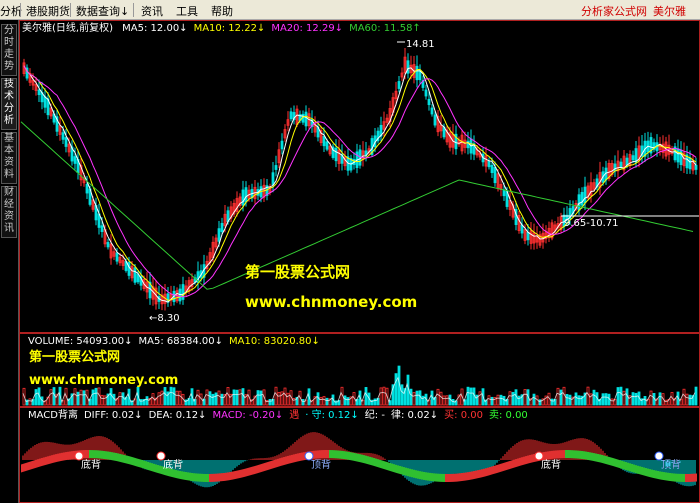  I want to click on menu-item-news: 资讯, so click(152, 11).